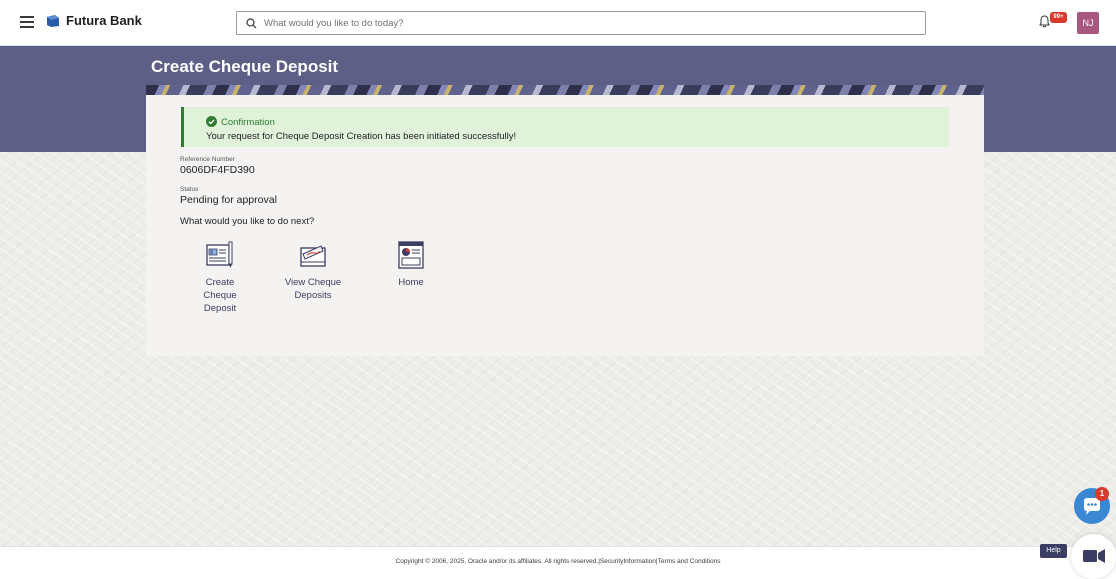 This screenshot has width=1116, height=579. I want to click on brand: Futura Bank, so click(94, 20).